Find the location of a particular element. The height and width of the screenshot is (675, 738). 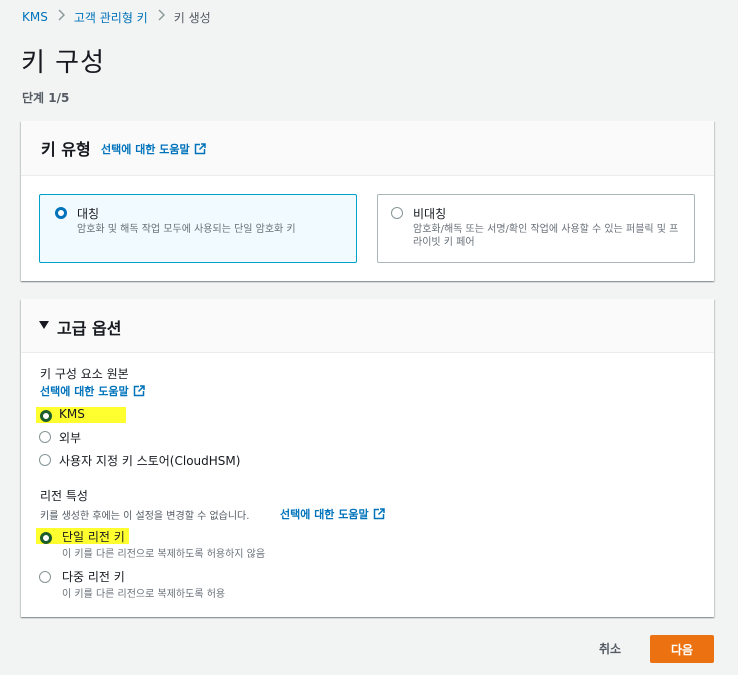

key-type-panel-header: 키 유형 선택에 대한 도움말 is located at coordinates (367, 148).